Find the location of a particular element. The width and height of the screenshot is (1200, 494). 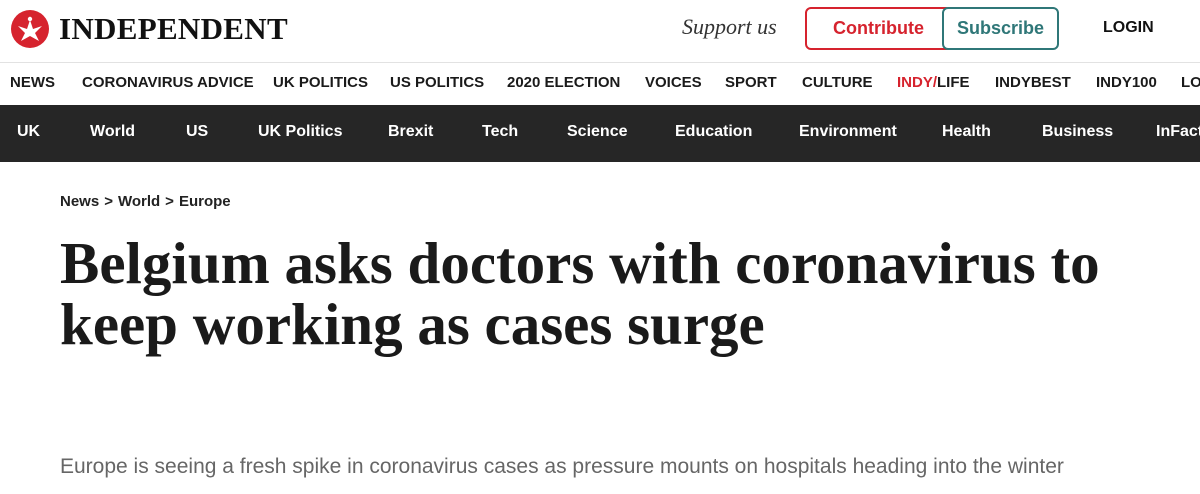

indy-life-prefix: INDY/ is located at coordinates (917, 82).